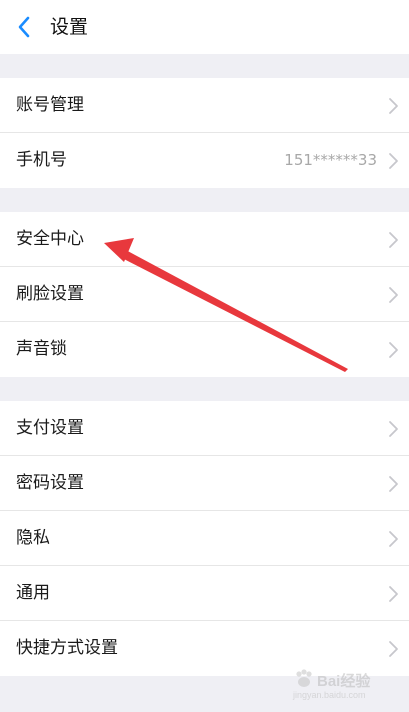 This screenshot has width=409, height=712. What do you see at coordinates (330, 160) in the screenshot?
I see `phone-number-value: 151******33` at bounding box center [330, 160].